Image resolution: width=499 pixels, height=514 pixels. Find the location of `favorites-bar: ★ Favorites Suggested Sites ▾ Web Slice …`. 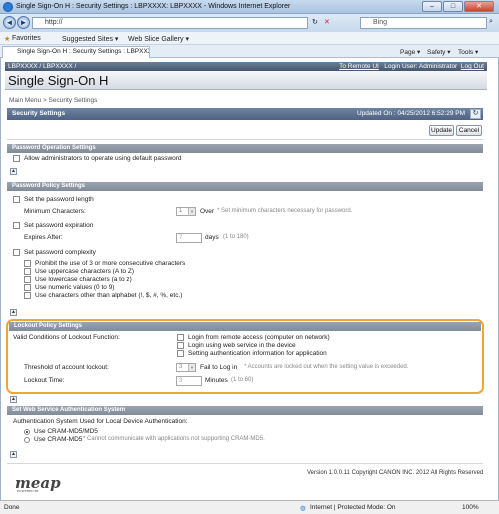

favorites-bar: ★ Favorites Suggested Sites ▾ Web Slice … is located at coordinates (249, 38).